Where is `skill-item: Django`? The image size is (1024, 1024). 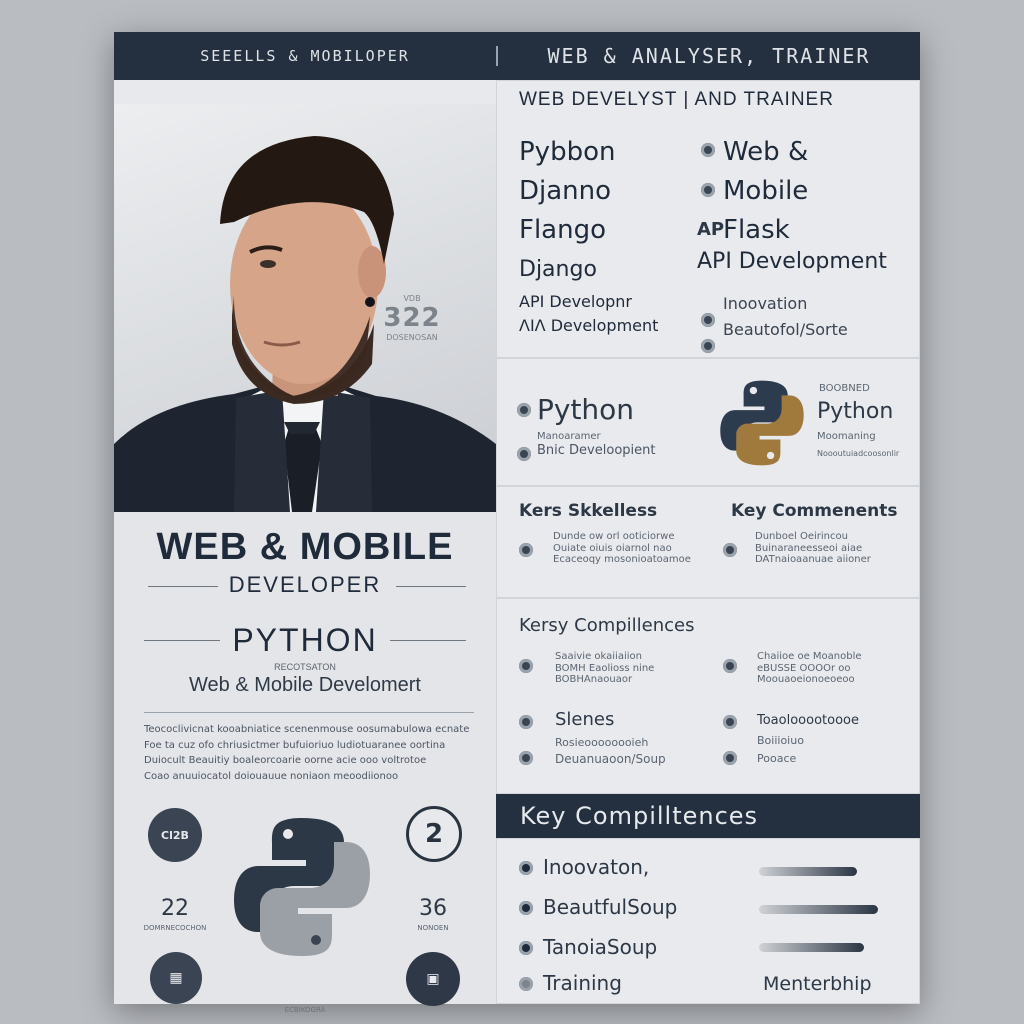 skill-item: Django is located at coordinates (558, 269).